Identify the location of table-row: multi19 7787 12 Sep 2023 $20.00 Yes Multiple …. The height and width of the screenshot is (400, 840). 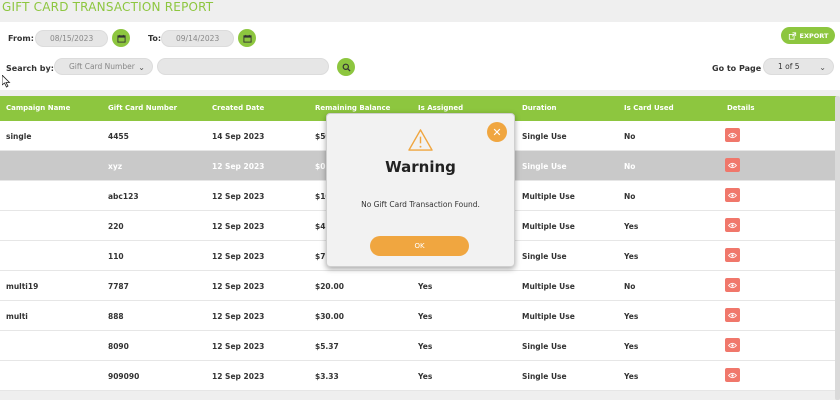
(419, 286).